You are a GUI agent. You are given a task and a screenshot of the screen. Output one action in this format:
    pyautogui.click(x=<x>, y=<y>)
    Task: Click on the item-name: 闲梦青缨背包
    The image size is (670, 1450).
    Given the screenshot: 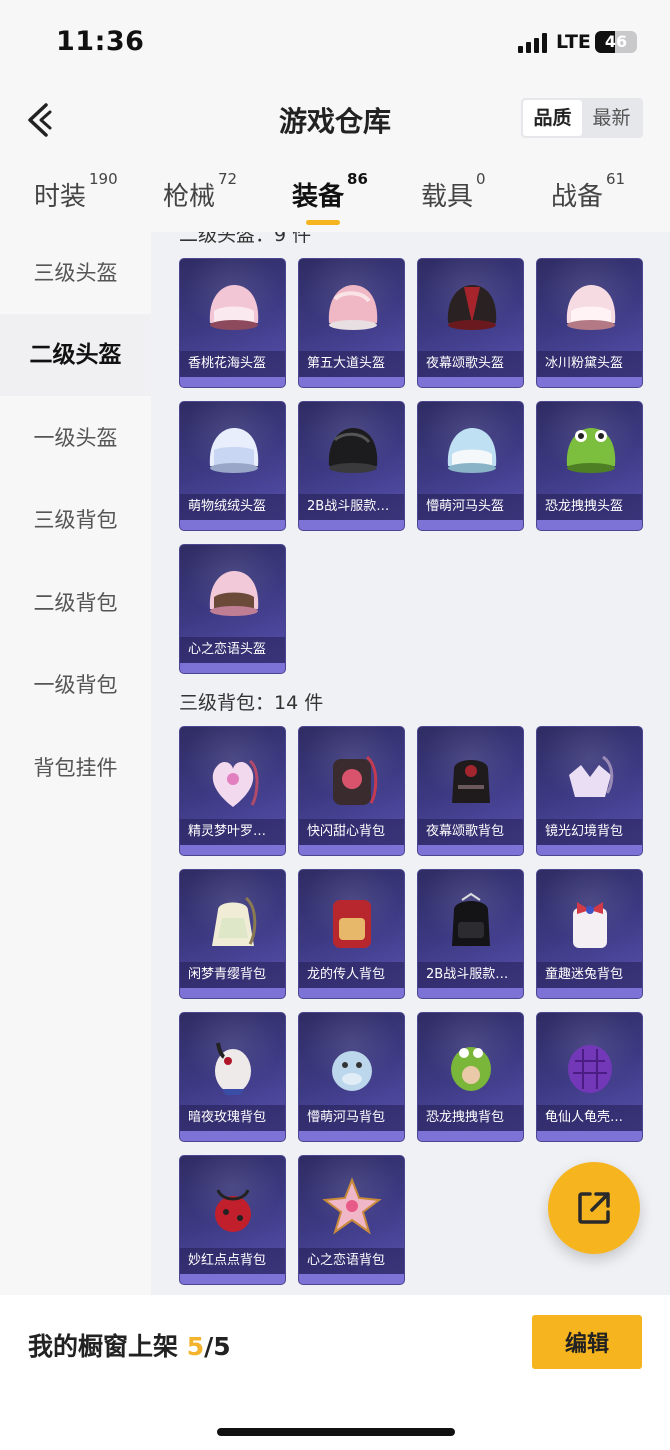 What is the action you would take?
    pyautogui.click(x=232, y=975)
    